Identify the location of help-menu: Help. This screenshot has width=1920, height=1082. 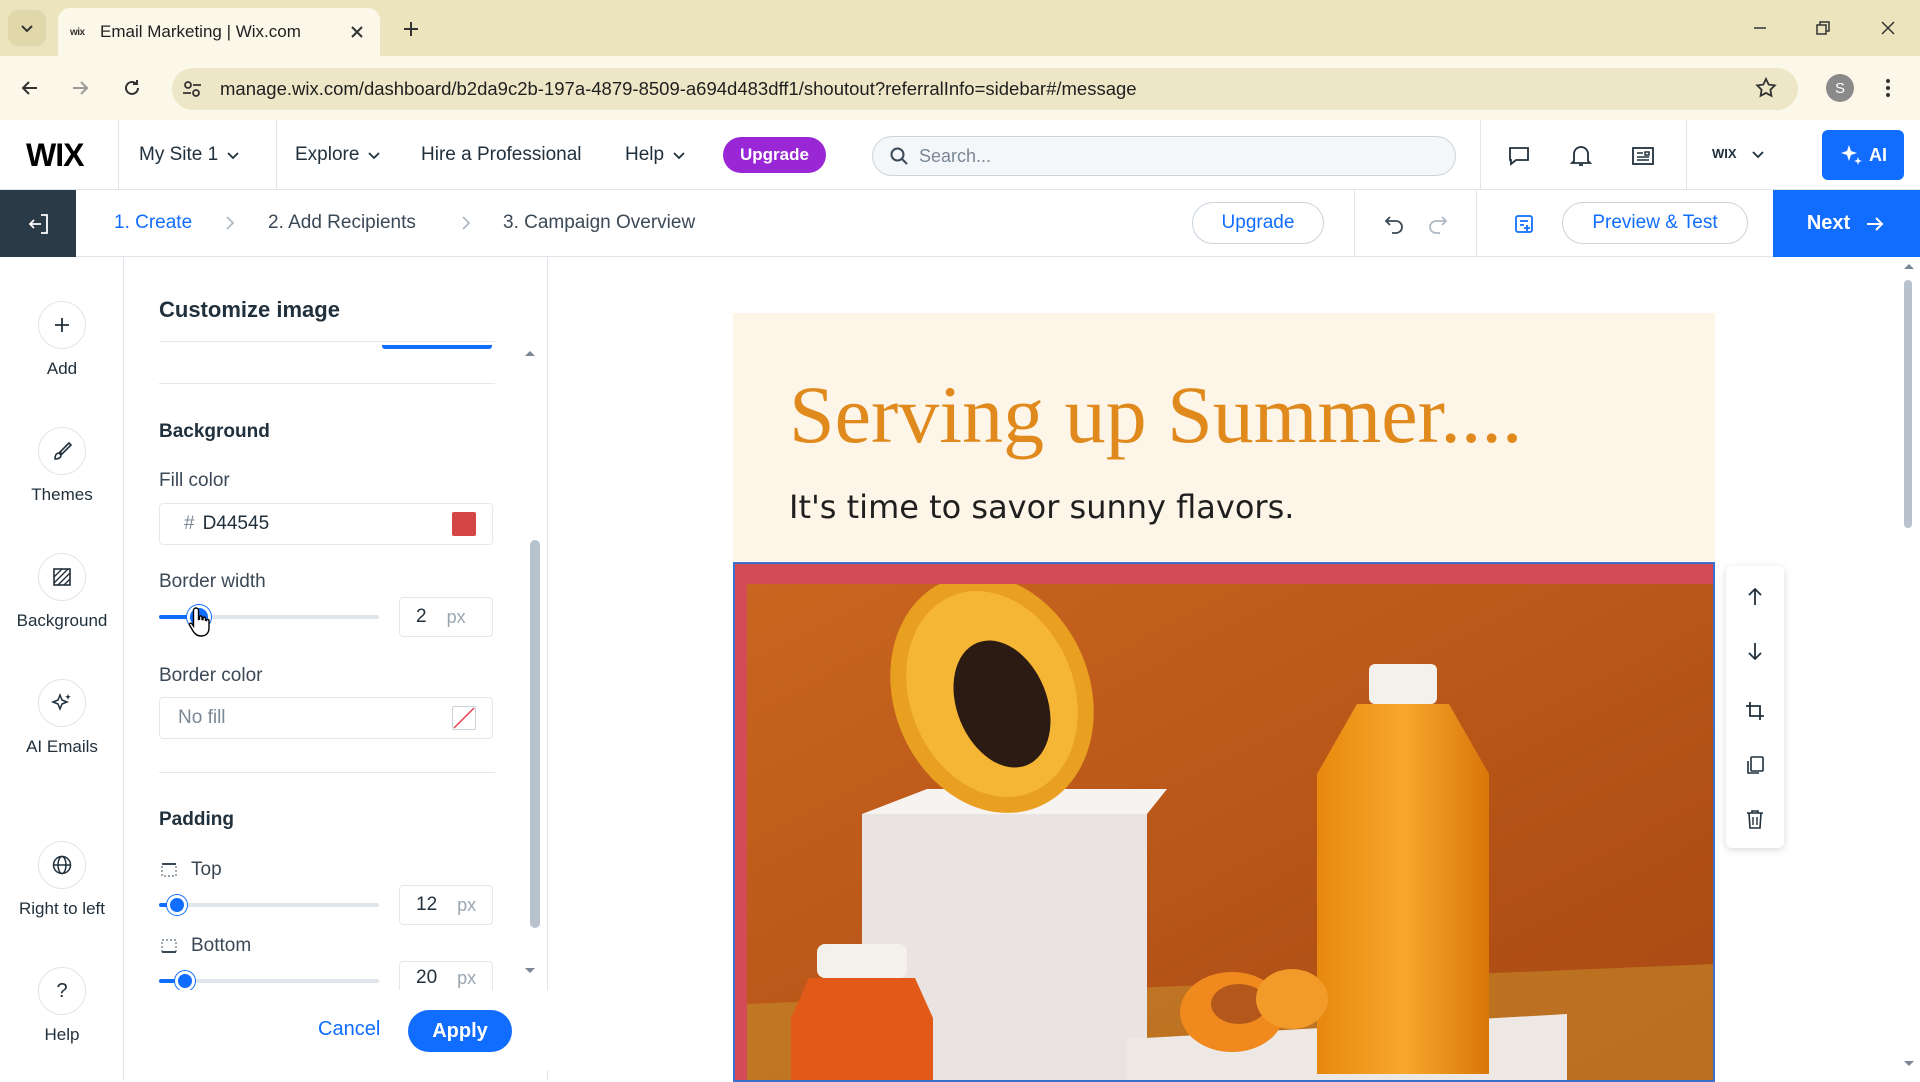
(655, 155).